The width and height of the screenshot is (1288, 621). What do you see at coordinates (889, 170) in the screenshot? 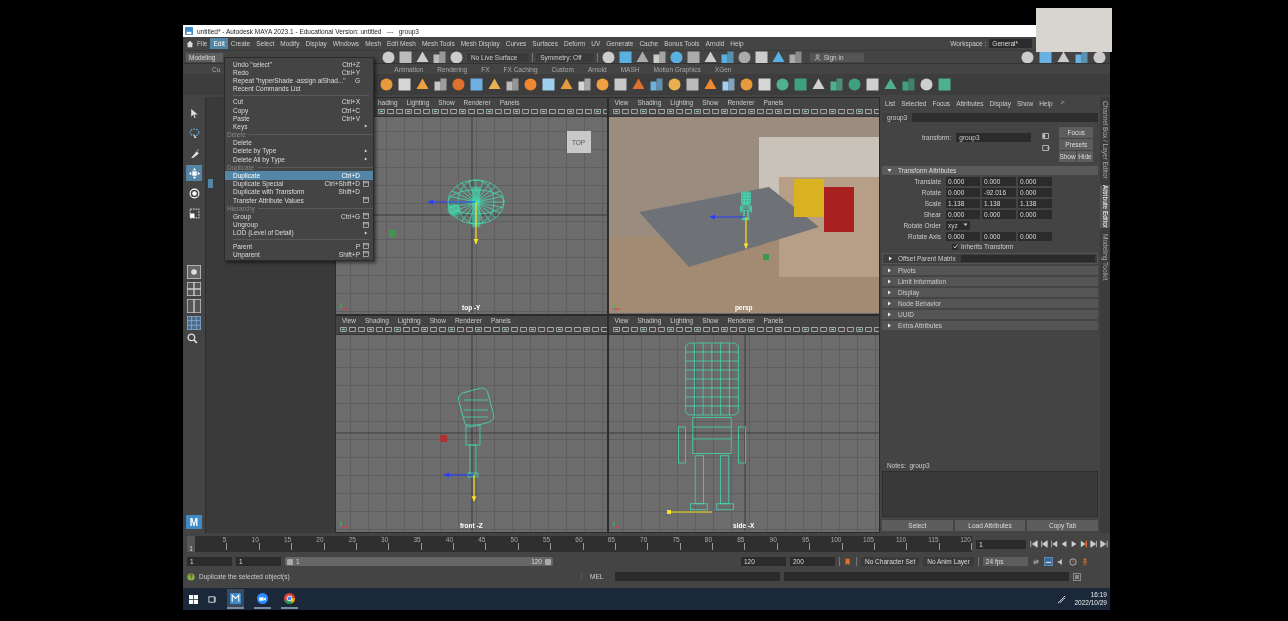
I see `expand-arrow-icon` at bounding box center [889, 170].